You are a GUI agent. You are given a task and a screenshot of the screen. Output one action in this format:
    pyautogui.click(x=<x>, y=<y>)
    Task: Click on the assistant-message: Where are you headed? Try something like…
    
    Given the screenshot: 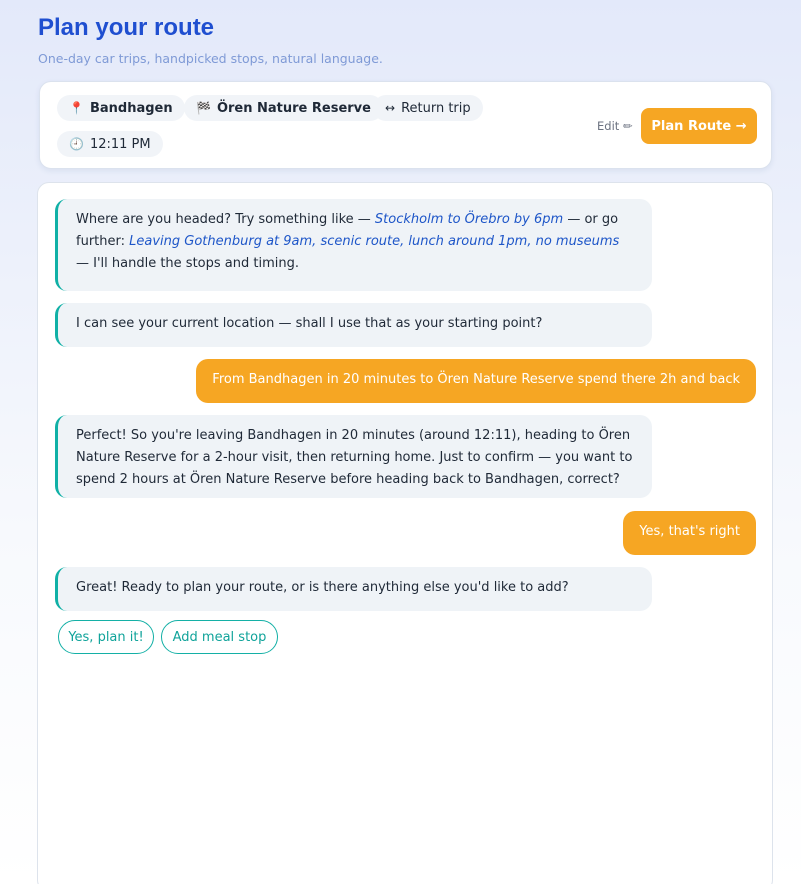 What is the action you would take?
    pyautogui.click(x=353, y=245)
    